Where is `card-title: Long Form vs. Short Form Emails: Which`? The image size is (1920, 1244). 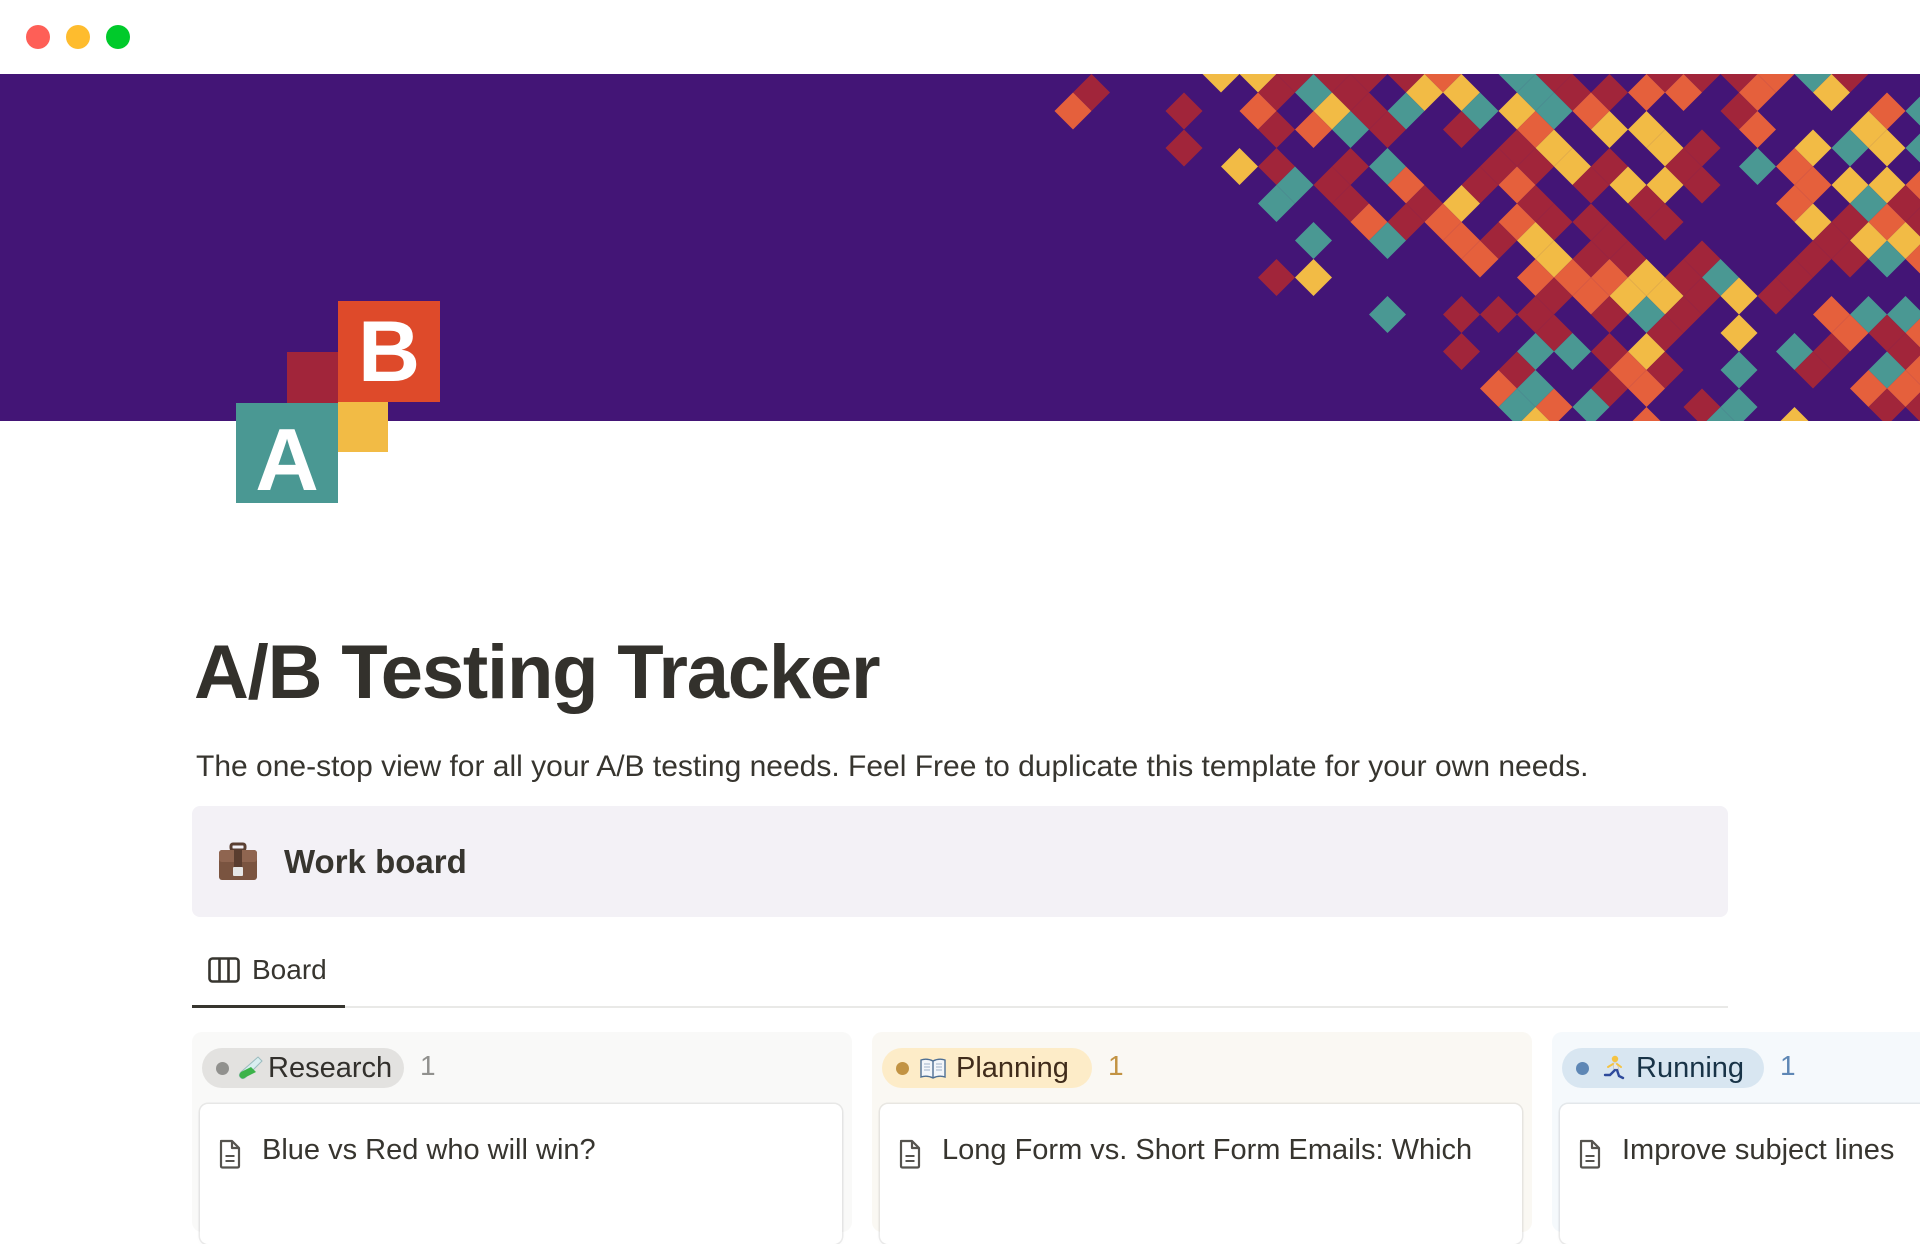 card-title: Long Form vs. Short Form Emails: Which is located at coordinates (1207, 1150).